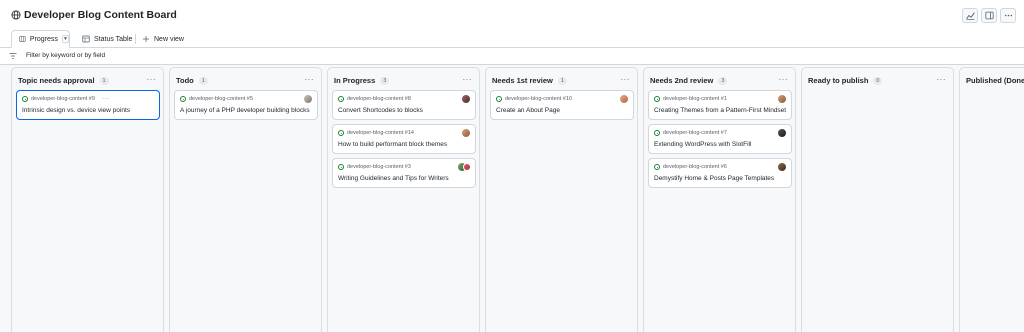 The image size is (1024, 332). What do you see at coordinates (512, 56) in the screenshot?
I see `filter-bar: Filter by keyword or by field` at bounding box center [512, 56].